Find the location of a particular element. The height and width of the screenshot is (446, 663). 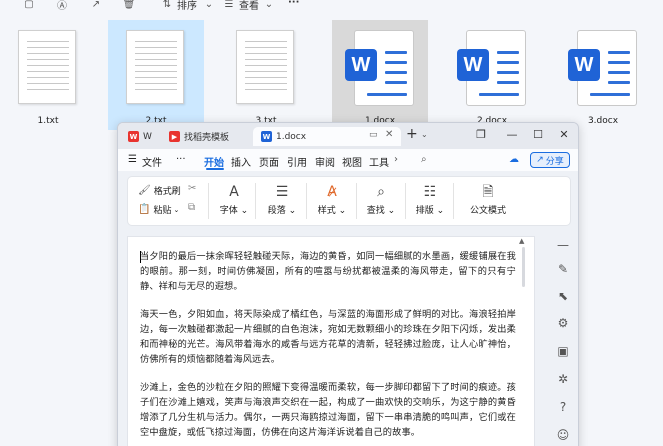

word-doc-icon: W is located at coordinates (266, 136).